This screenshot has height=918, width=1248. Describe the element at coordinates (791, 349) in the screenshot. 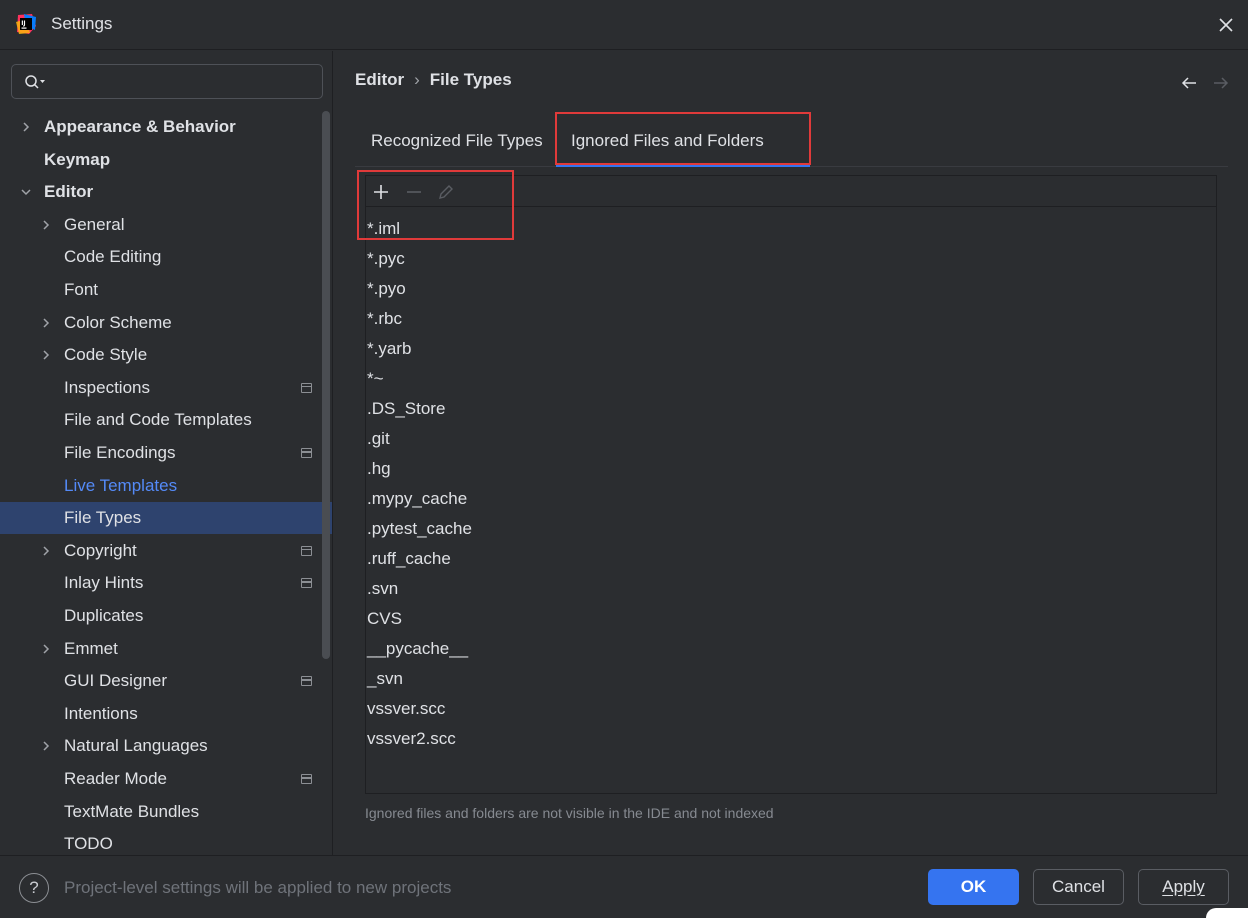

I see `list-item: *.yarb` at that location.